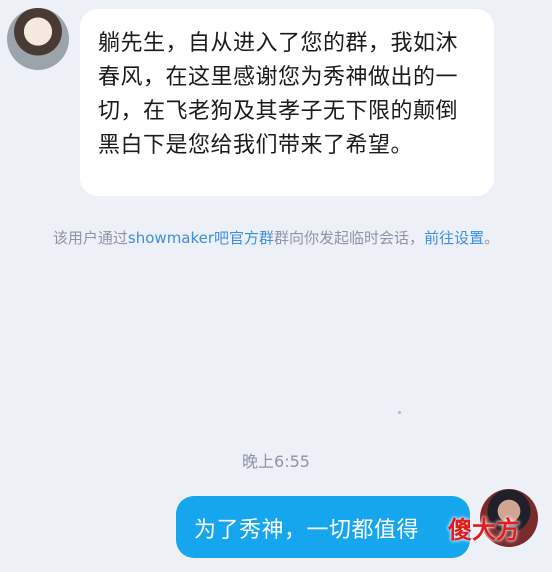  What do you see at coordinates (307, 530) in the screenshot?
I see `outgoing-message-text: 为了秀神，一切都值得` at bounding box center [307, 530].